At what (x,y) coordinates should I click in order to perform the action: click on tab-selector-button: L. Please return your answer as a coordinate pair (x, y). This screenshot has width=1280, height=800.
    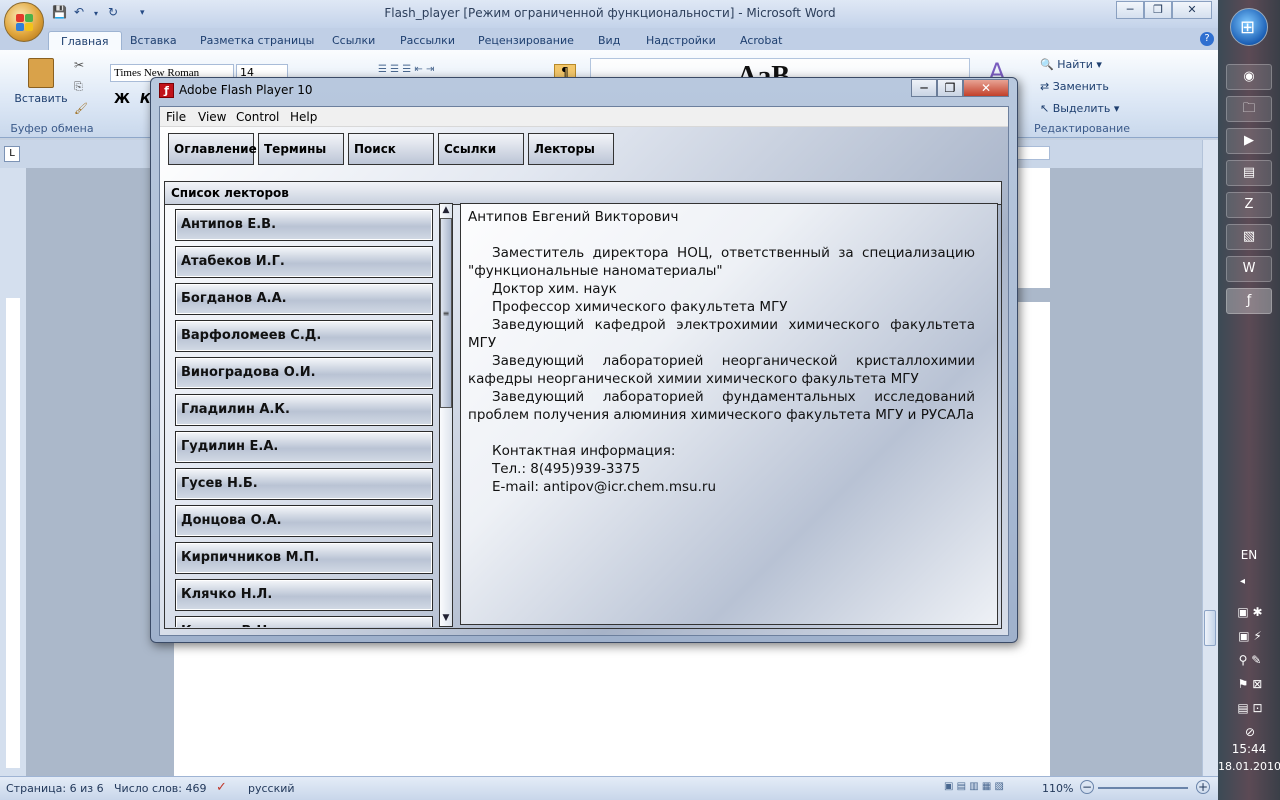
    Looking at the image, I should click on (12, 154).